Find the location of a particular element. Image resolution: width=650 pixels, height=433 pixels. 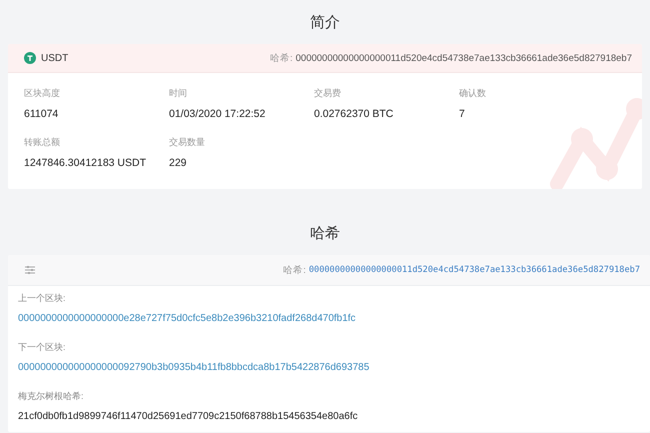

stat-label: 时间 is located at coordinates (178, 93).